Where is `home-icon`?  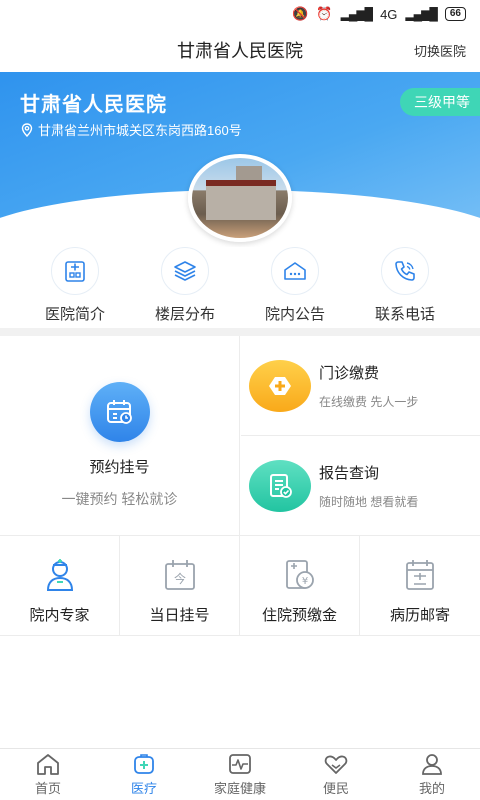
home-icon is located at coordinates (48, 764).